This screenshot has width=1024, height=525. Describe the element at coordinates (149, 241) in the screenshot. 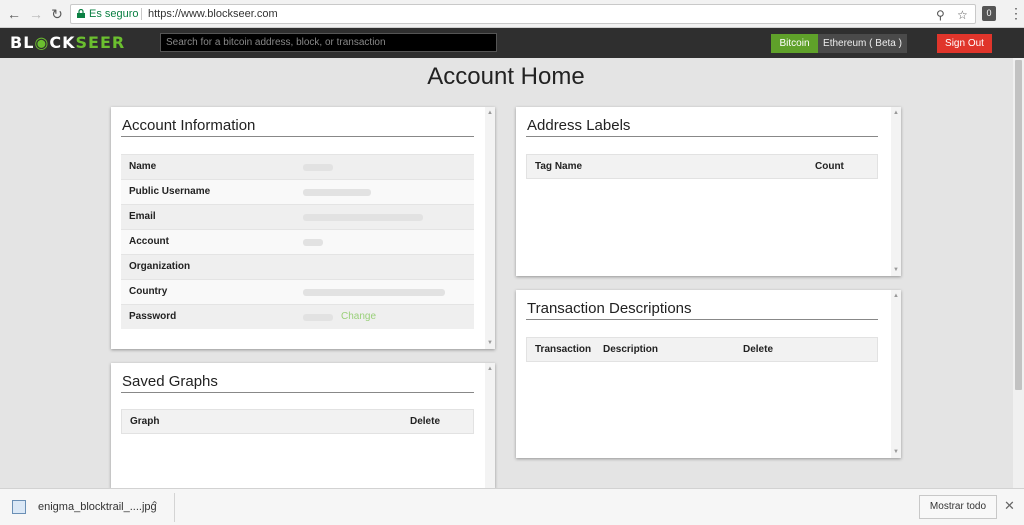

I see `row-label: Account` at that location.